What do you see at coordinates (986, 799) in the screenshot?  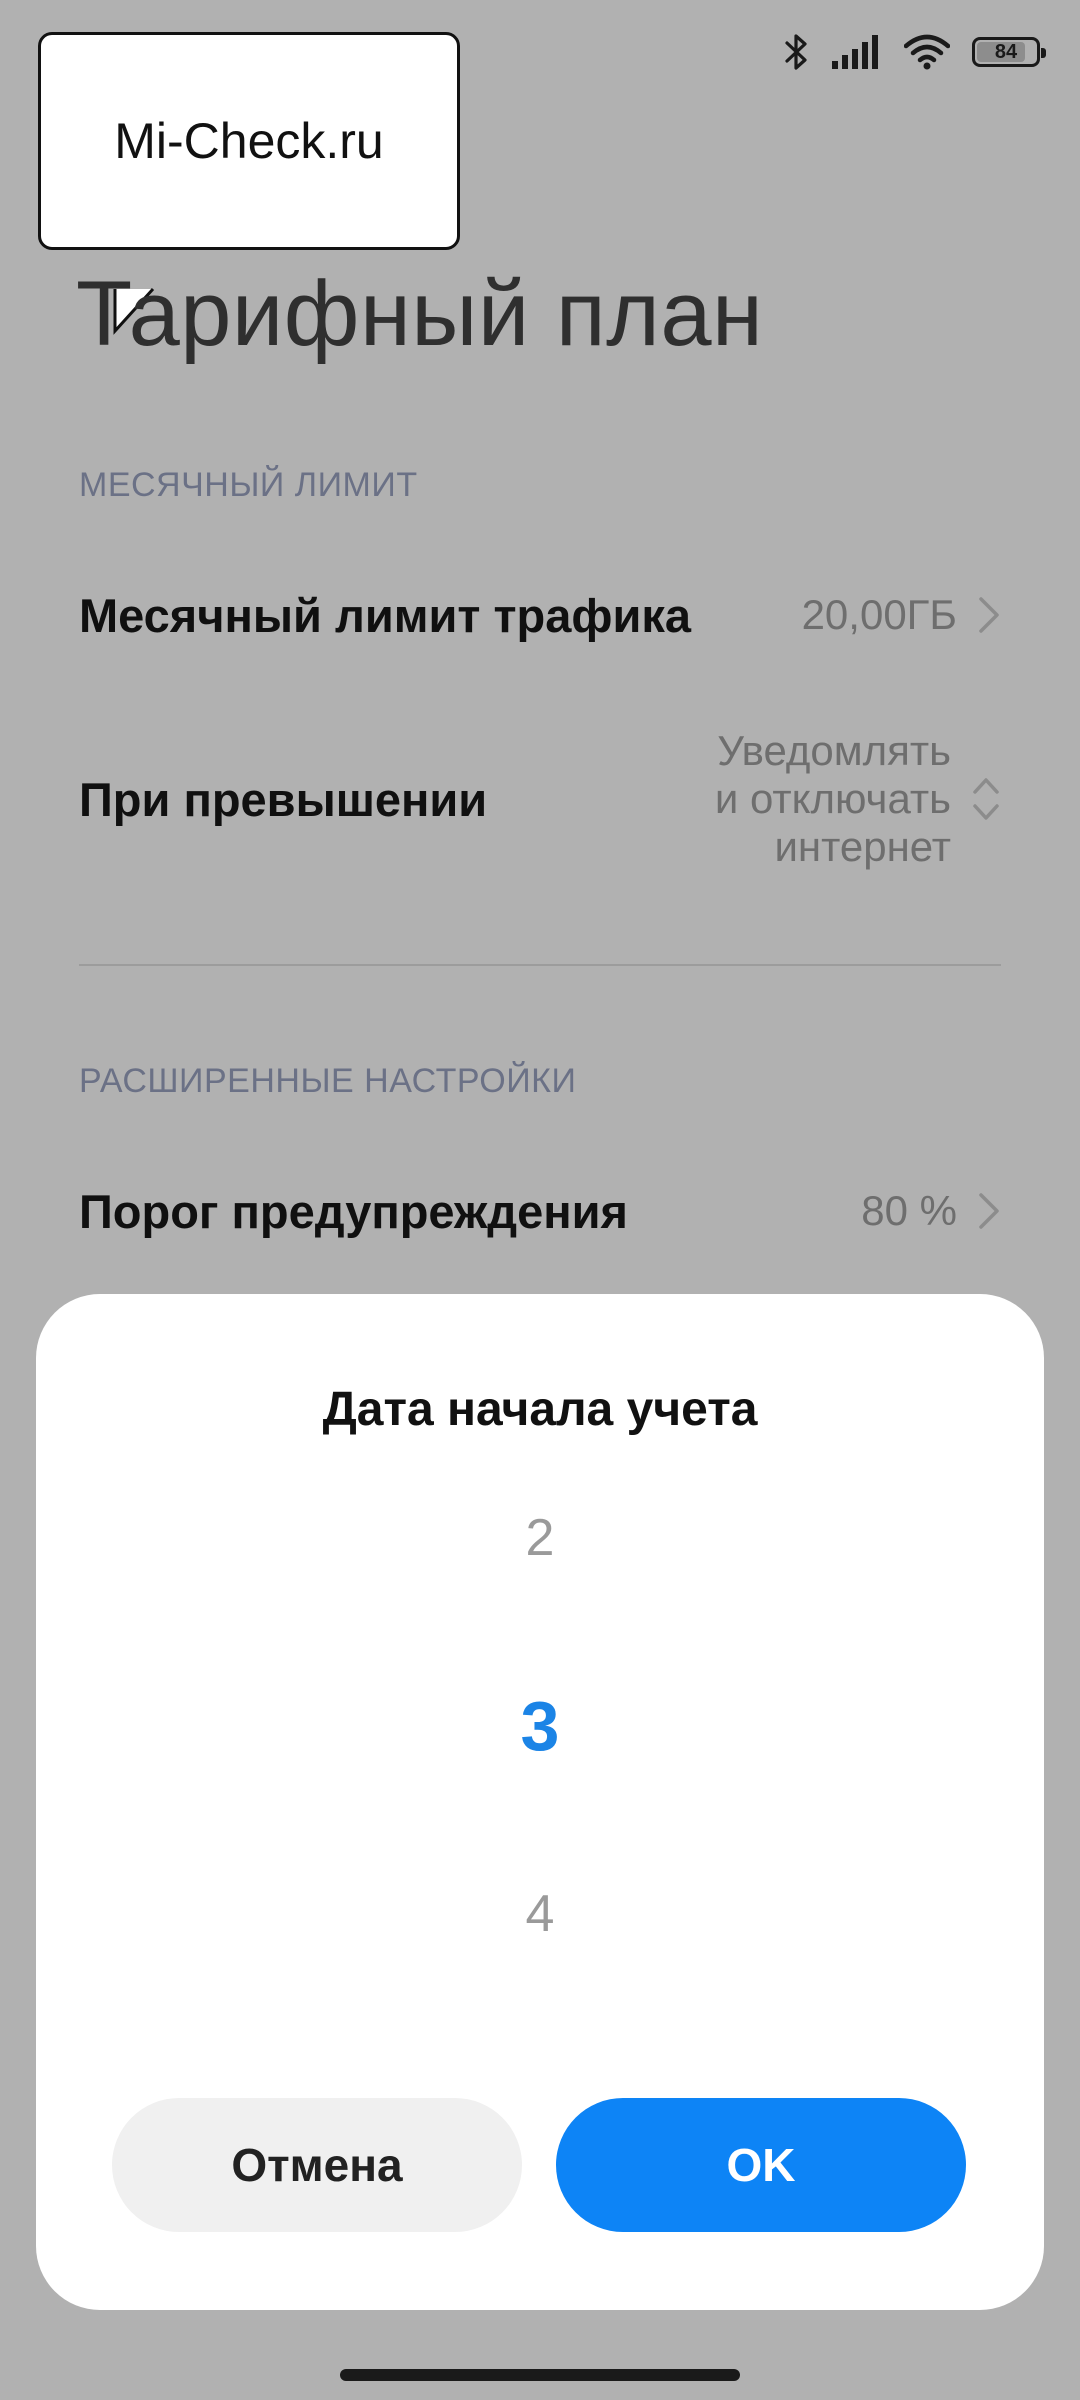 I see `chevron-updown-icon` at bounding box center [986, 799].